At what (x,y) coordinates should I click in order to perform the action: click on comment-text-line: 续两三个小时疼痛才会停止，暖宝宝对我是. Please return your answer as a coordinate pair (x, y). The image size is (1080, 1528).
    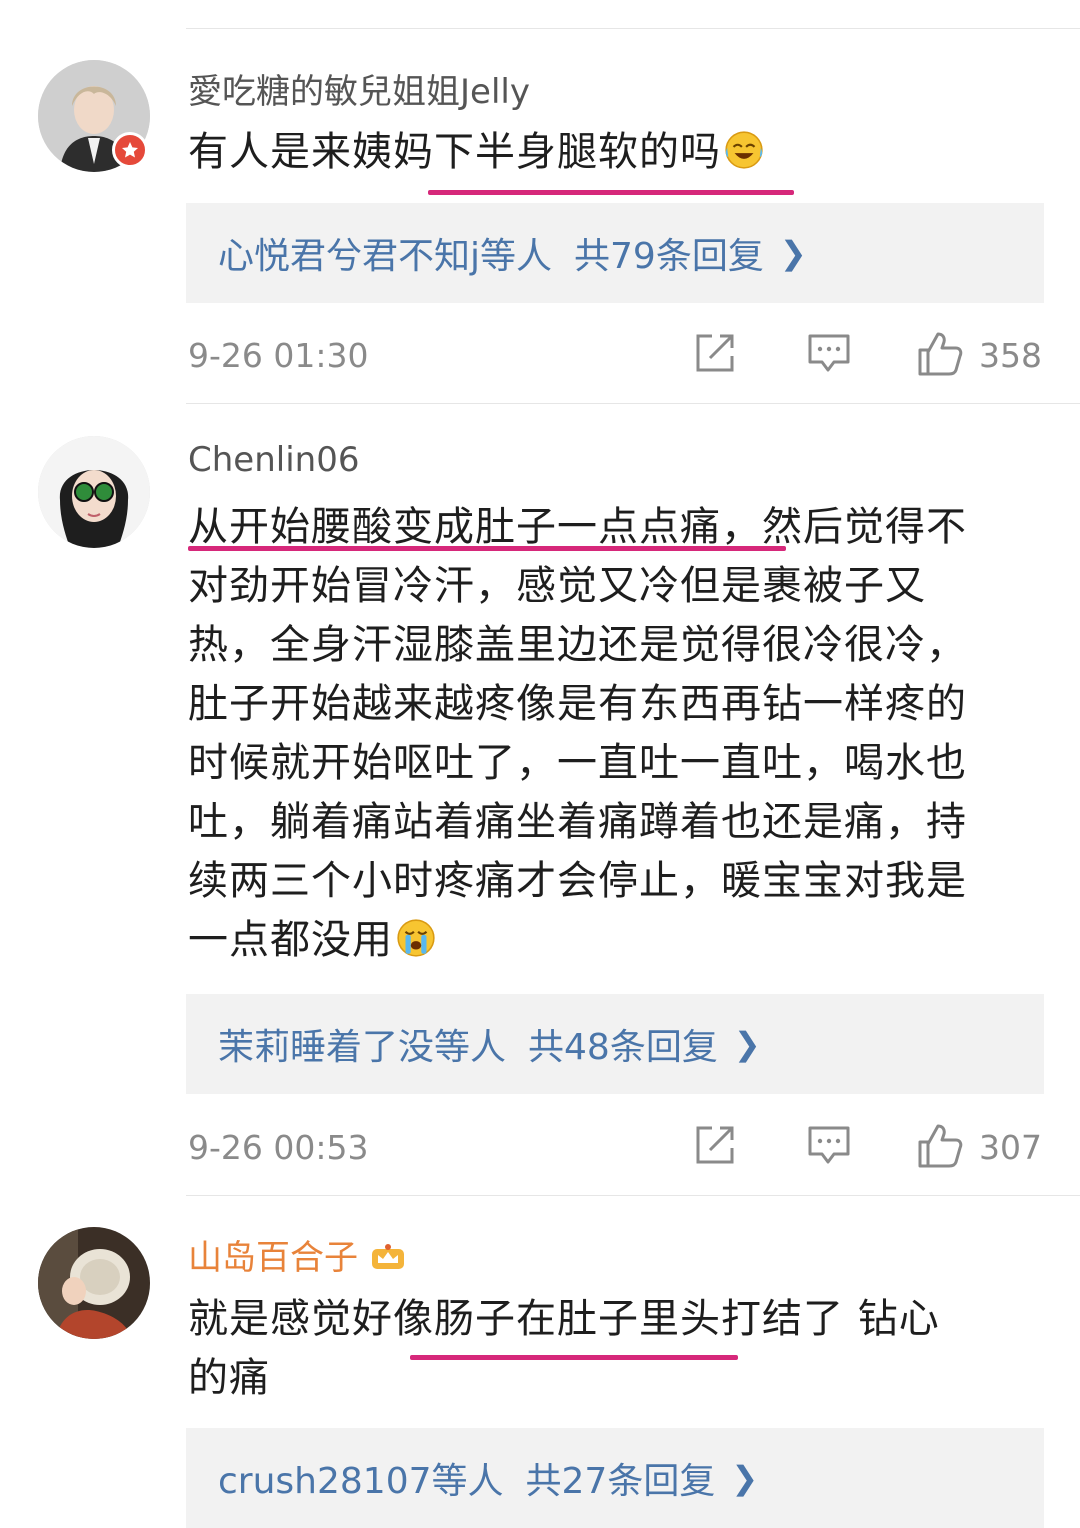
    Looking at the image, I should click on (577, 881).